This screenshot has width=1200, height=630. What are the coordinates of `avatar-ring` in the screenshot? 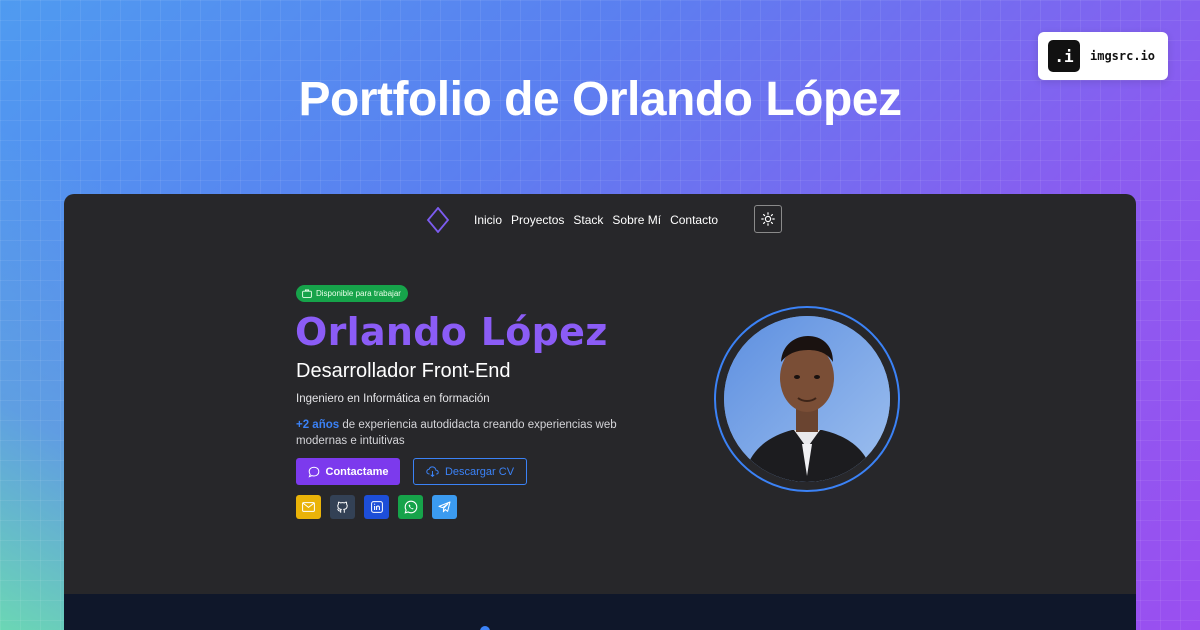 It's located at (807, 399).